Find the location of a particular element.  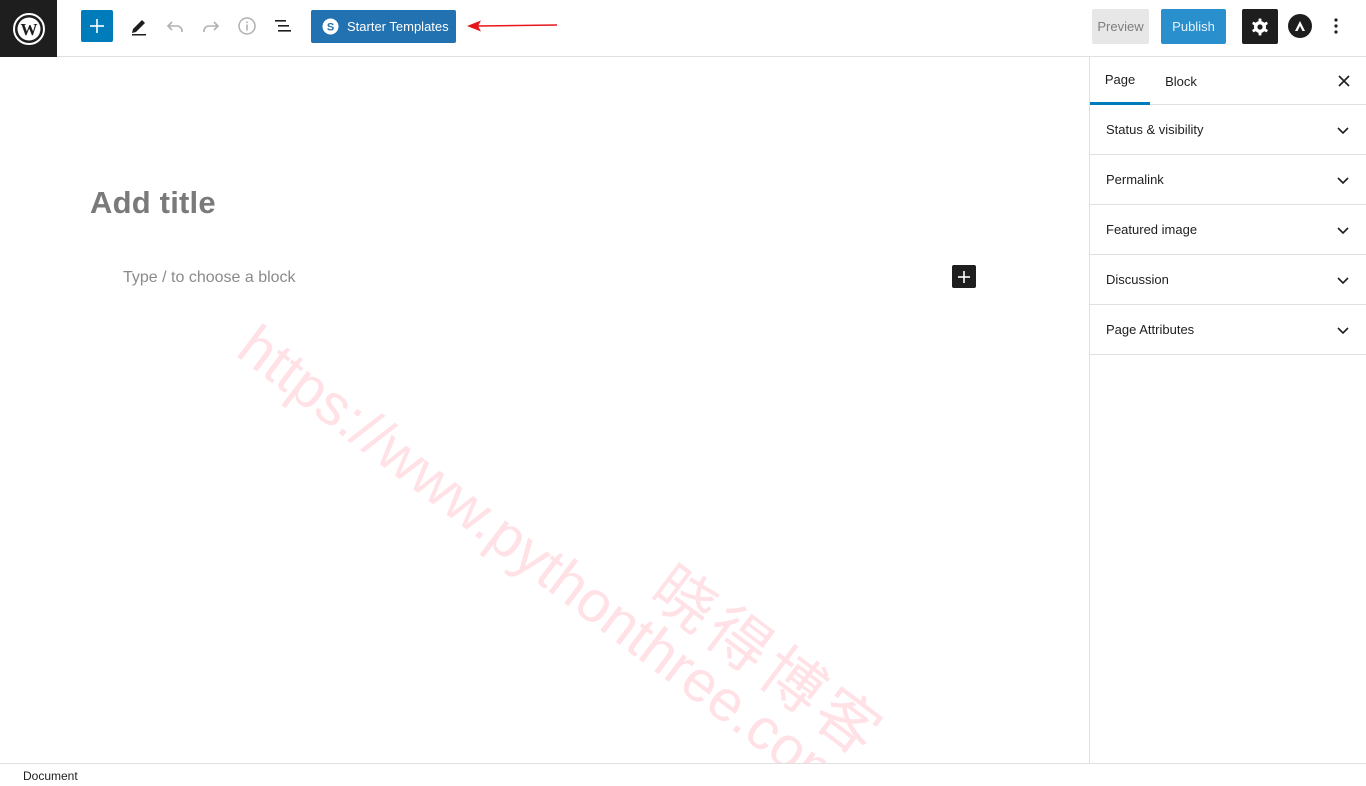

block-appender: Type / to choose a block is located at coordinates (209, 278).